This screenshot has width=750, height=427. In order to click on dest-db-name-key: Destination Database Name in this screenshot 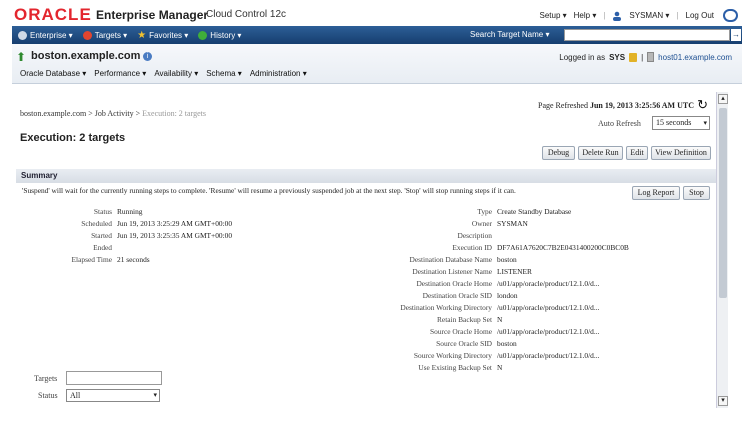, I will do `click(451, 259)`.